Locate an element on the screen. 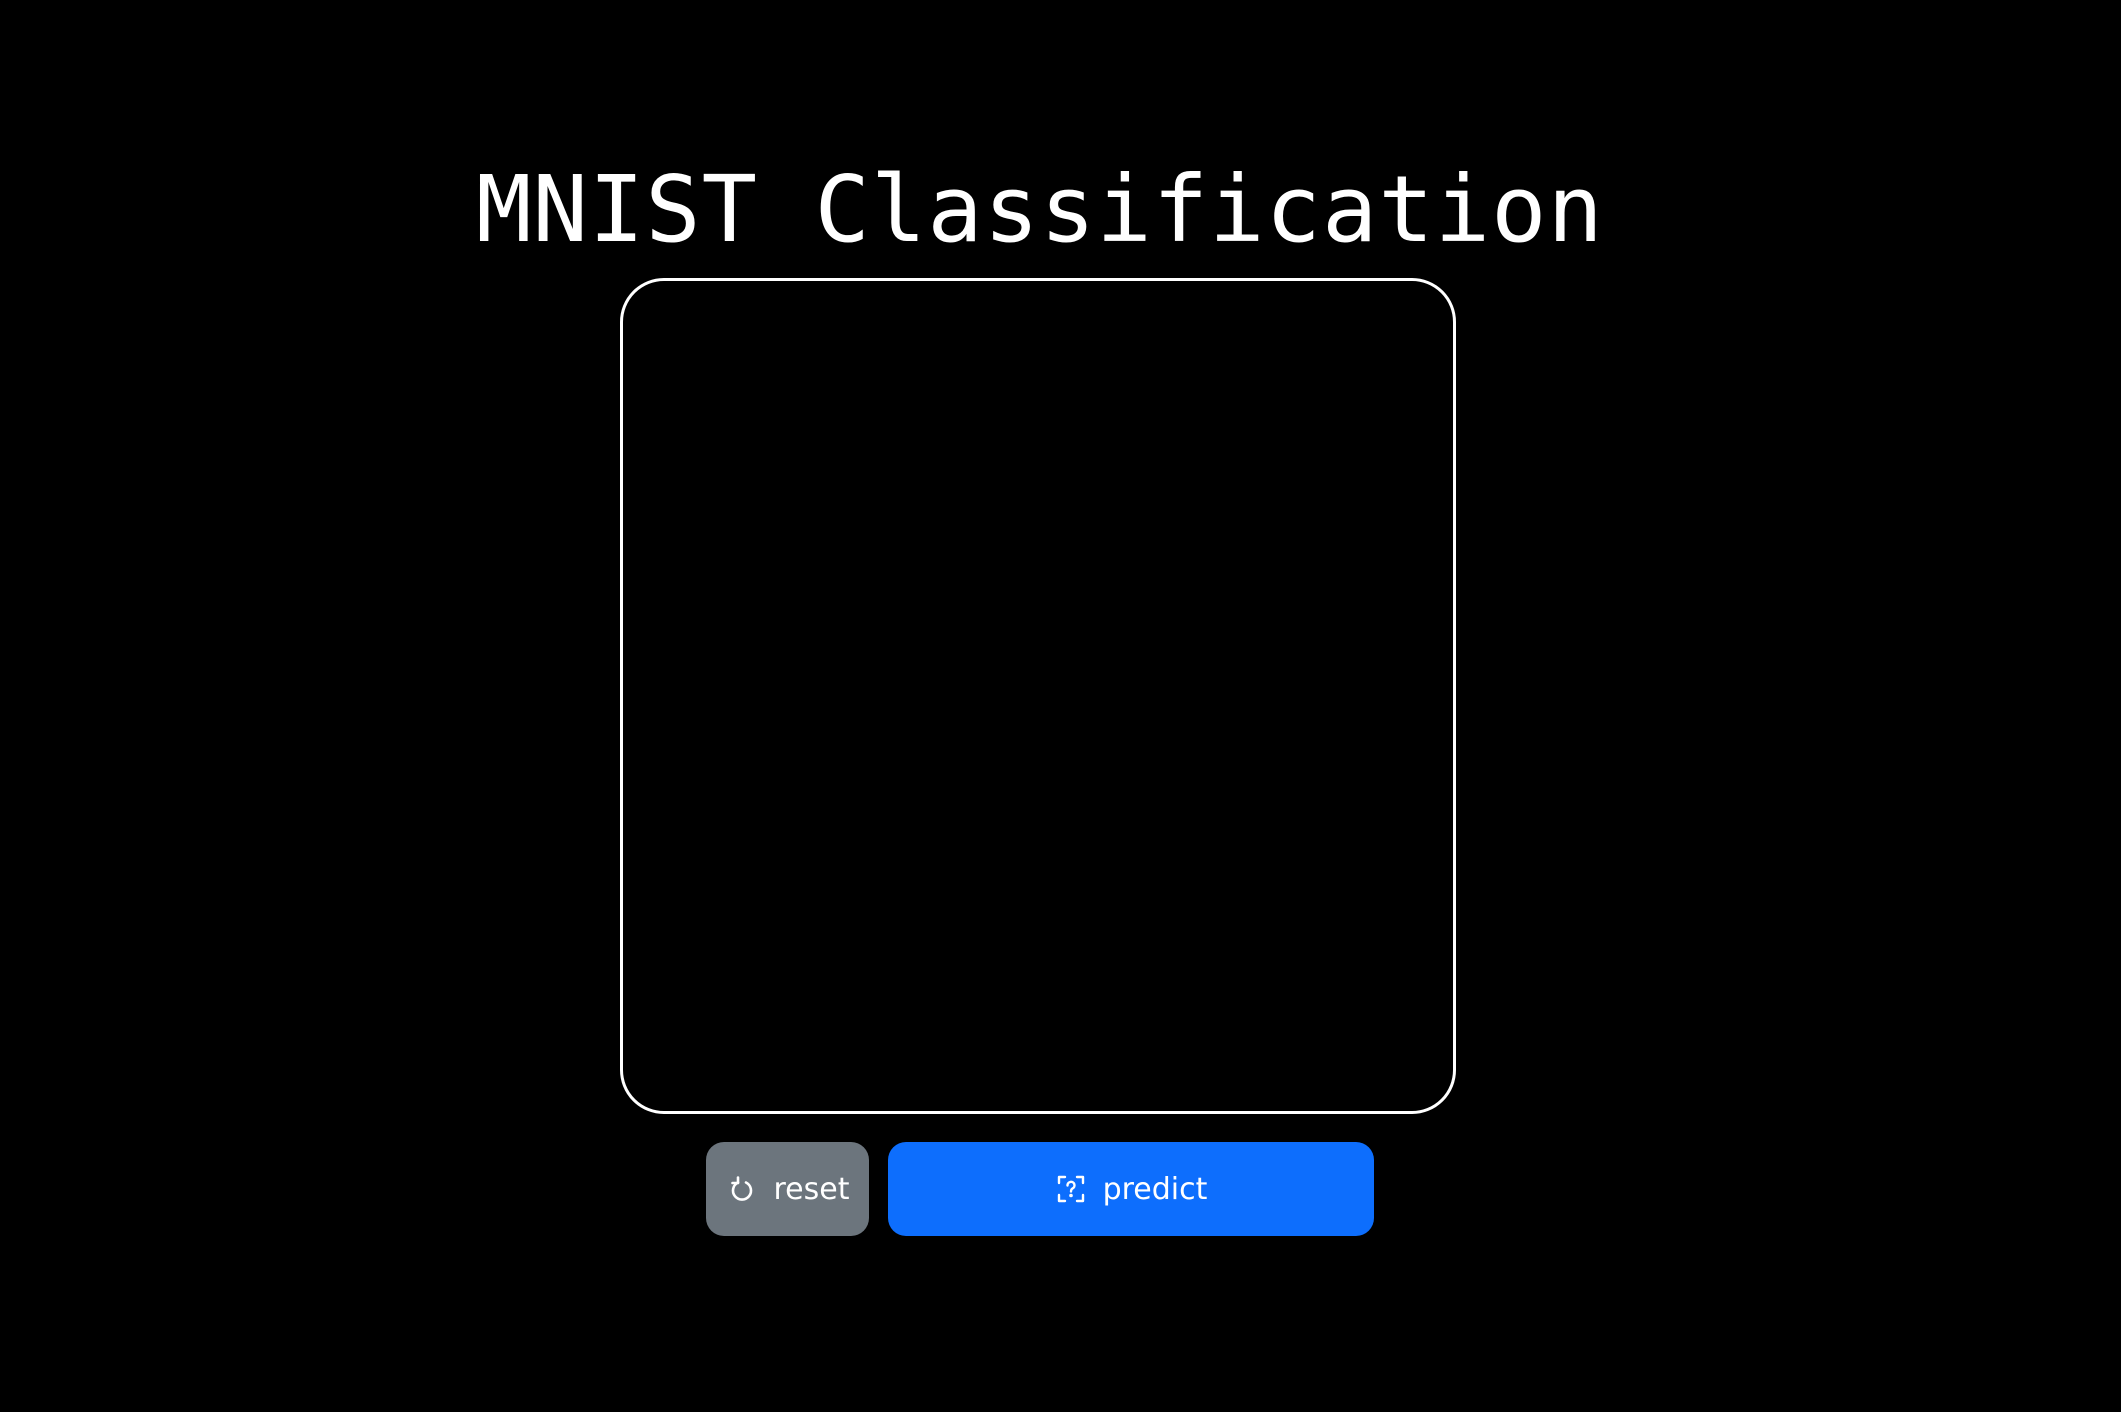 This screenshot has width=2121, height=1412. page-title: MNIST Classification is located at coordinates (1040, 209).